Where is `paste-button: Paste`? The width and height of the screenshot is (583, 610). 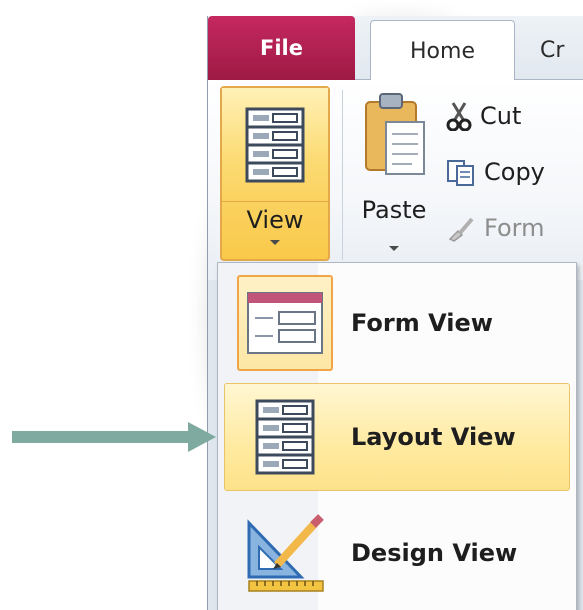
paste-button: Paste is located at coordinates (394, 173).